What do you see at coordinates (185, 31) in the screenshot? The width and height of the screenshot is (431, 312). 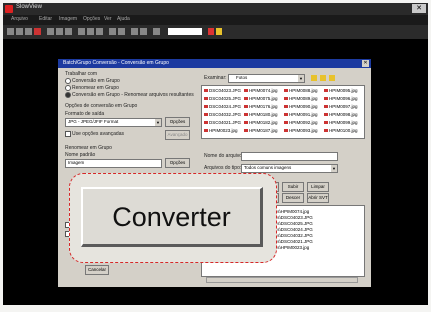 I see `toolbar-field` at bounding box center [185, 31].